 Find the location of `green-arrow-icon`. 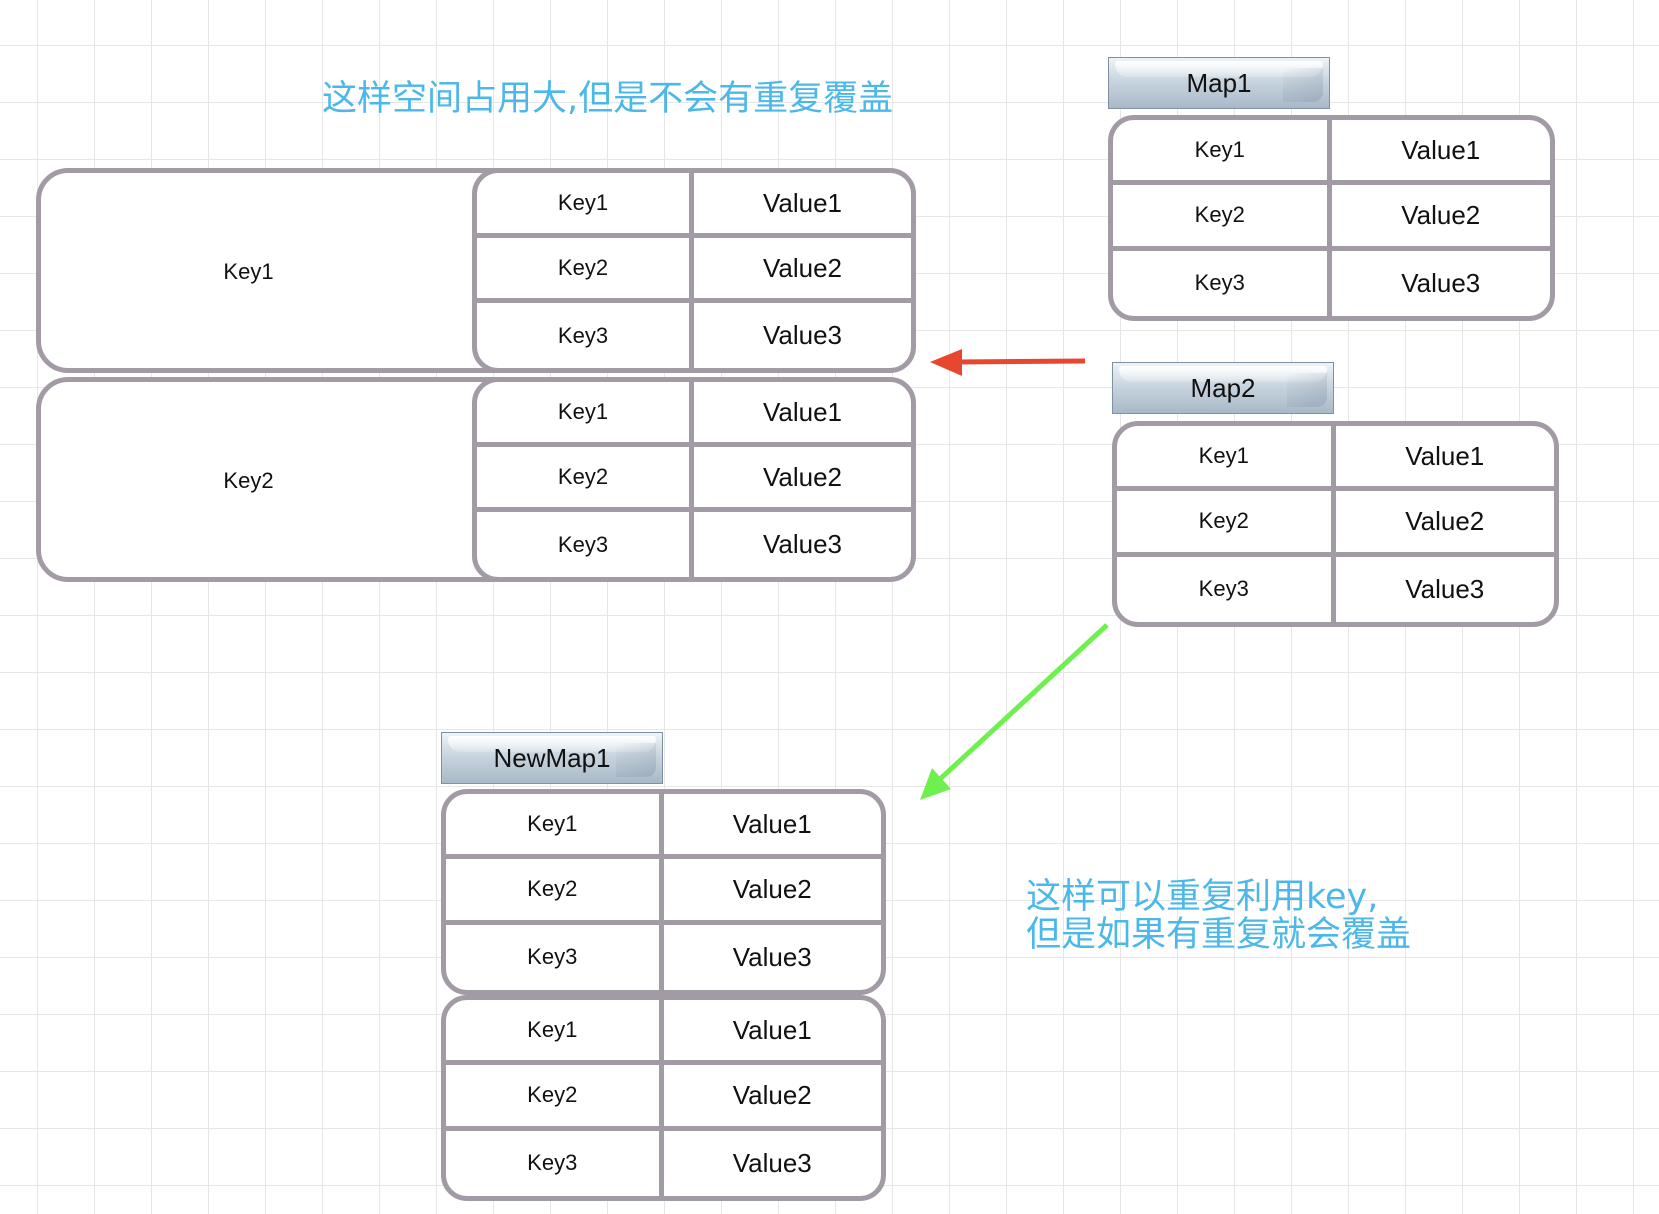

green-arrow-icon is located at coordinates (1014, 711).